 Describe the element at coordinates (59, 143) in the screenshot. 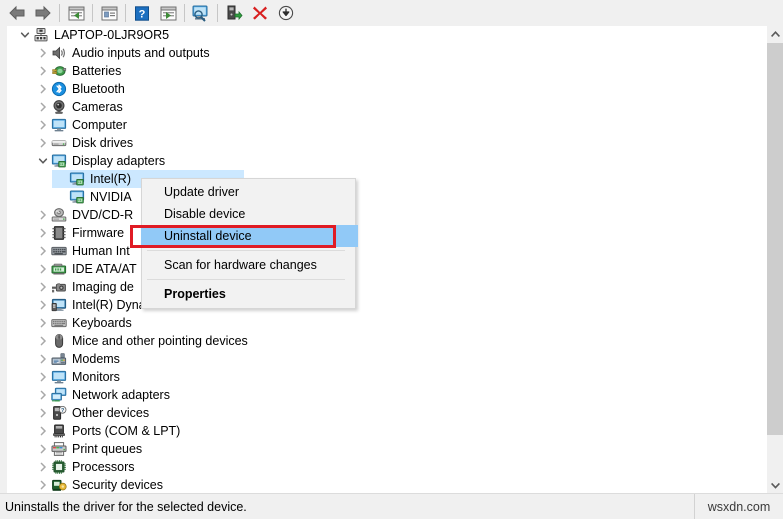

I see `disk-drive-icon` at that location.